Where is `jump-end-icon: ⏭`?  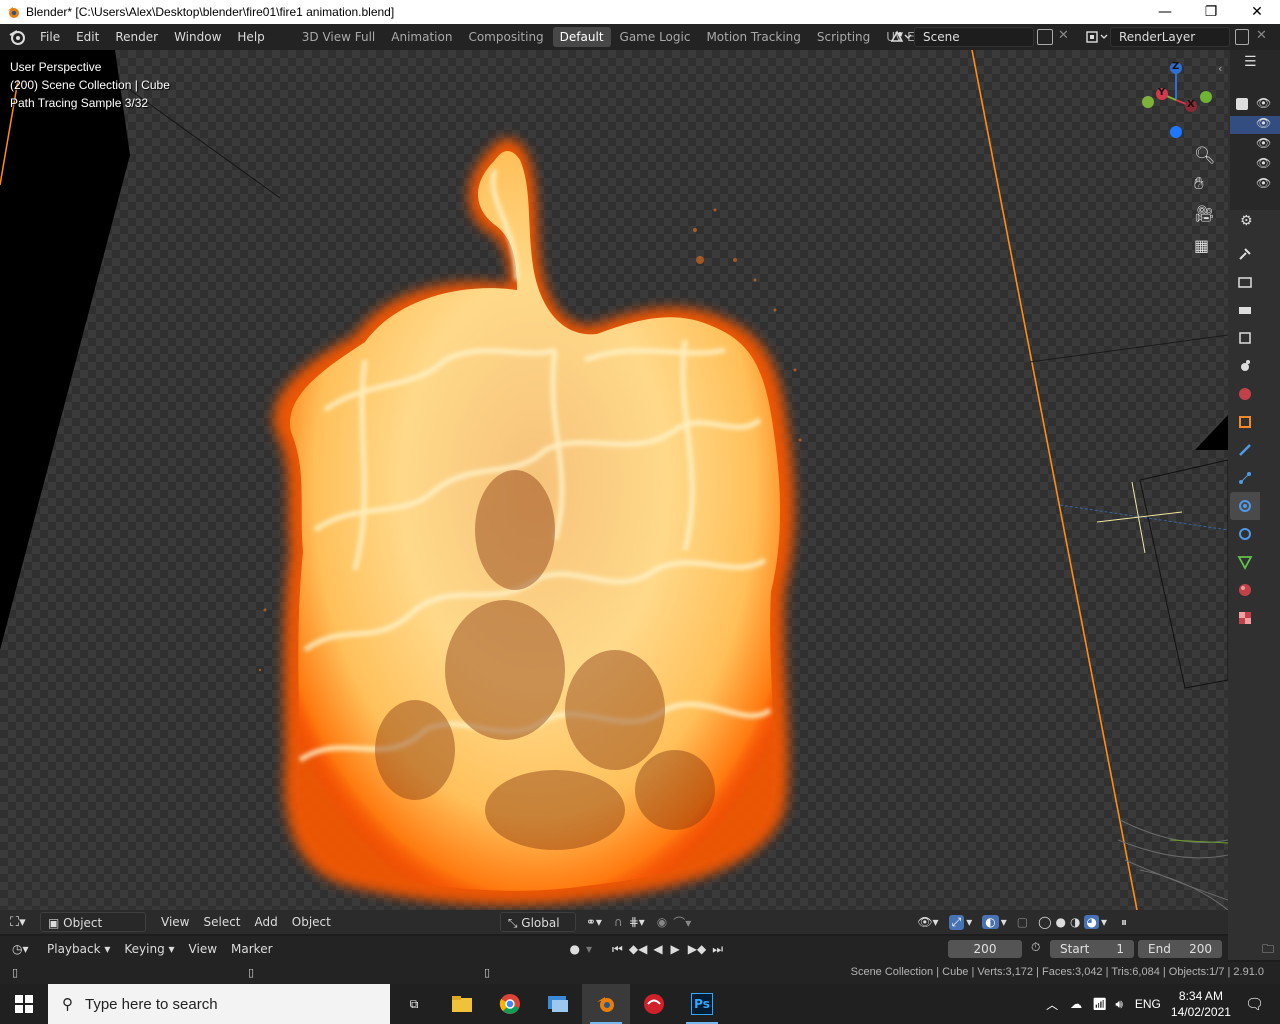 jump-end-icon: ⏭ is located at coordinates (717, 949).